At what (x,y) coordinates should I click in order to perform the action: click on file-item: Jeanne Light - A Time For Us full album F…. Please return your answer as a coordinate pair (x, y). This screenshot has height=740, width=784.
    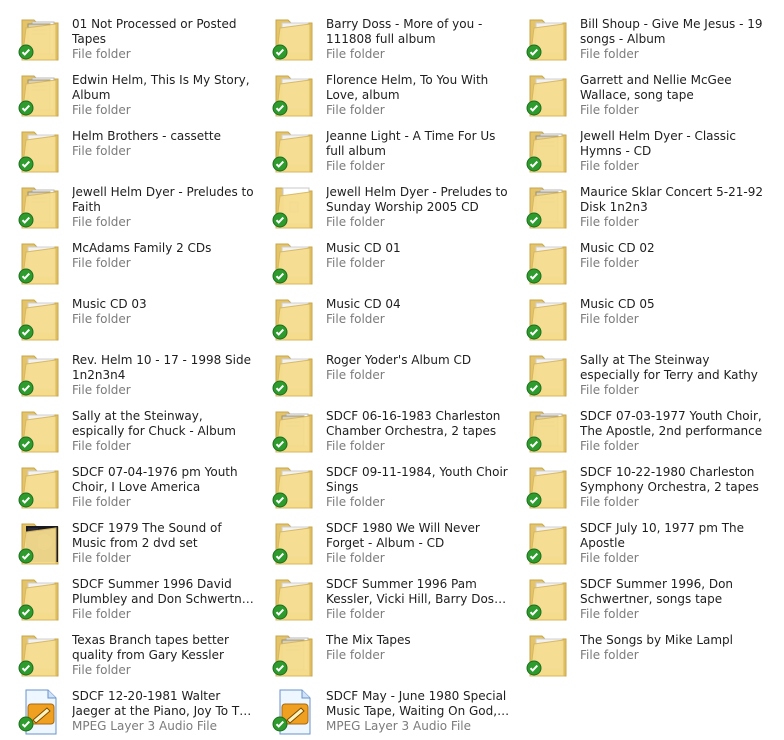
    Looking at the image, I should click on (381, 148).